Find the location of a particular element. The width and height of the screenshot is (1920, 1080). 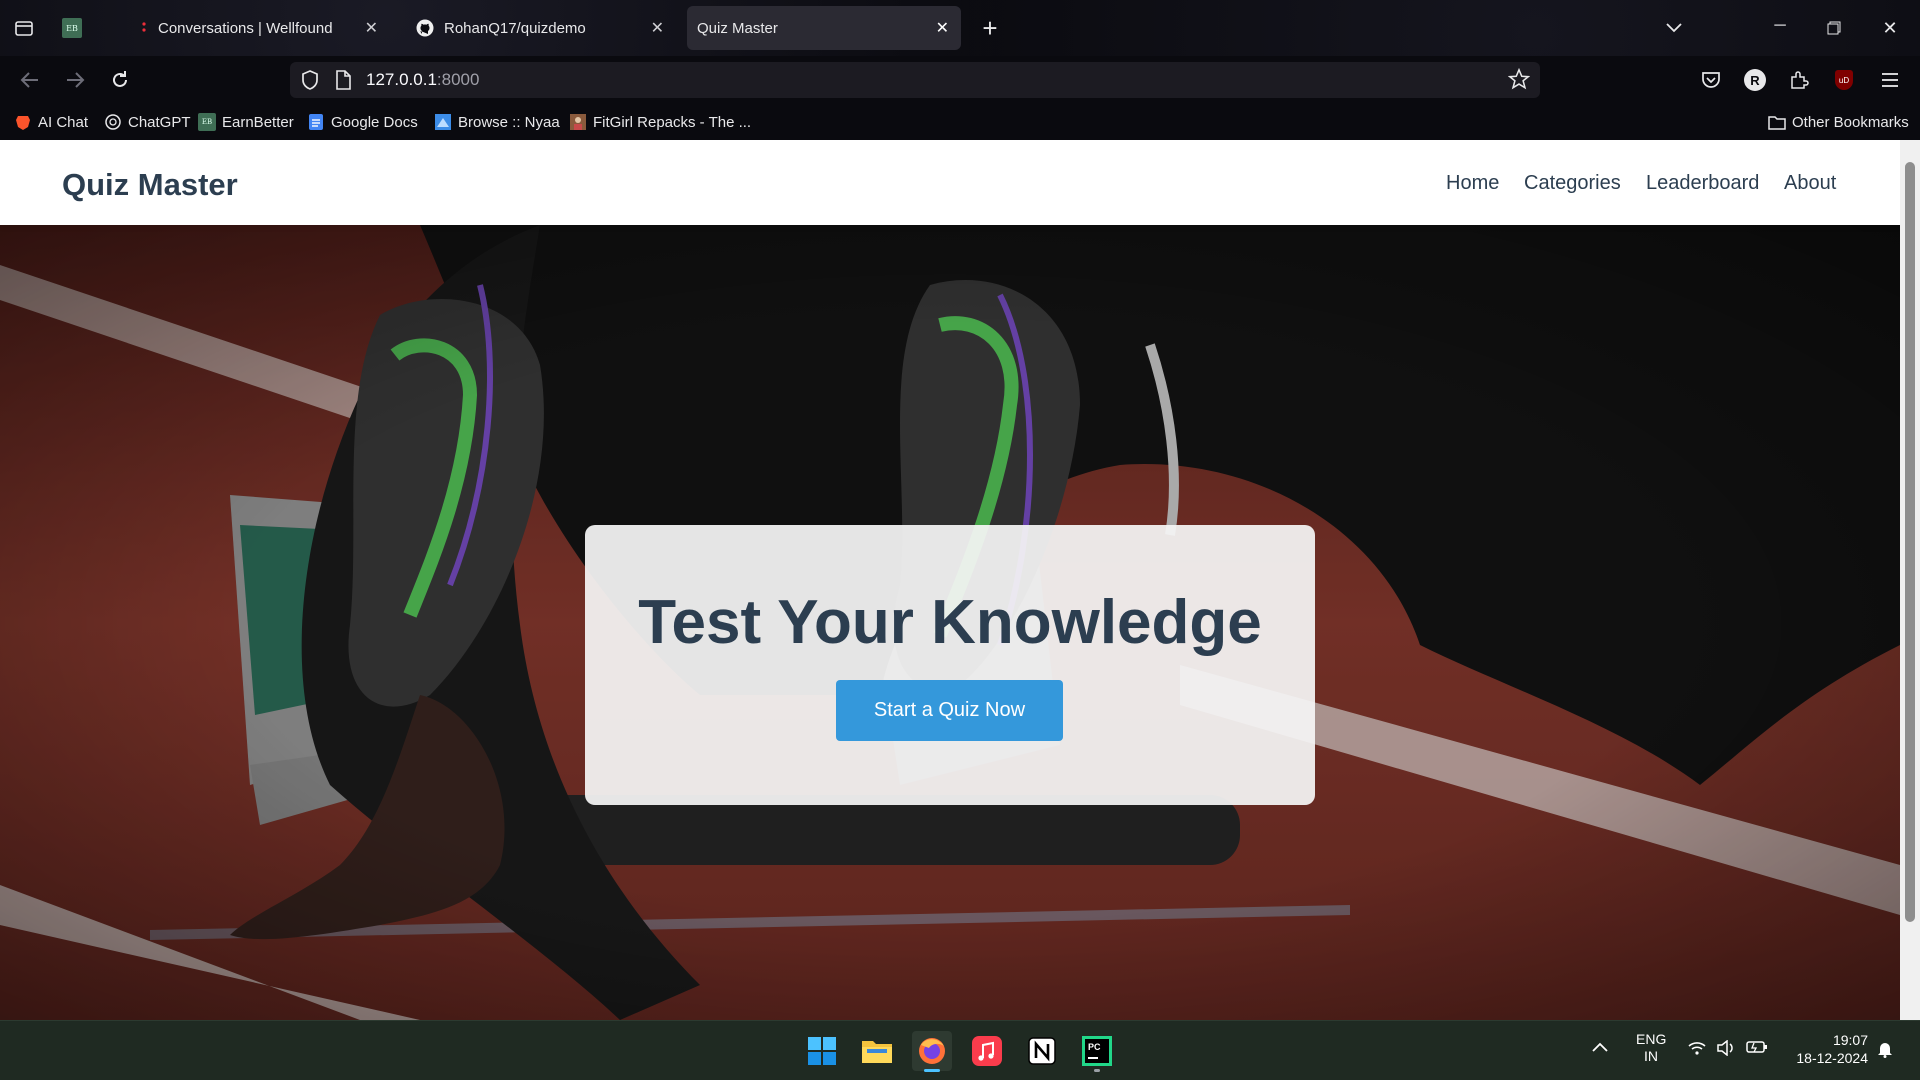

apple-music-icon is located at coordinates (987, 1051).